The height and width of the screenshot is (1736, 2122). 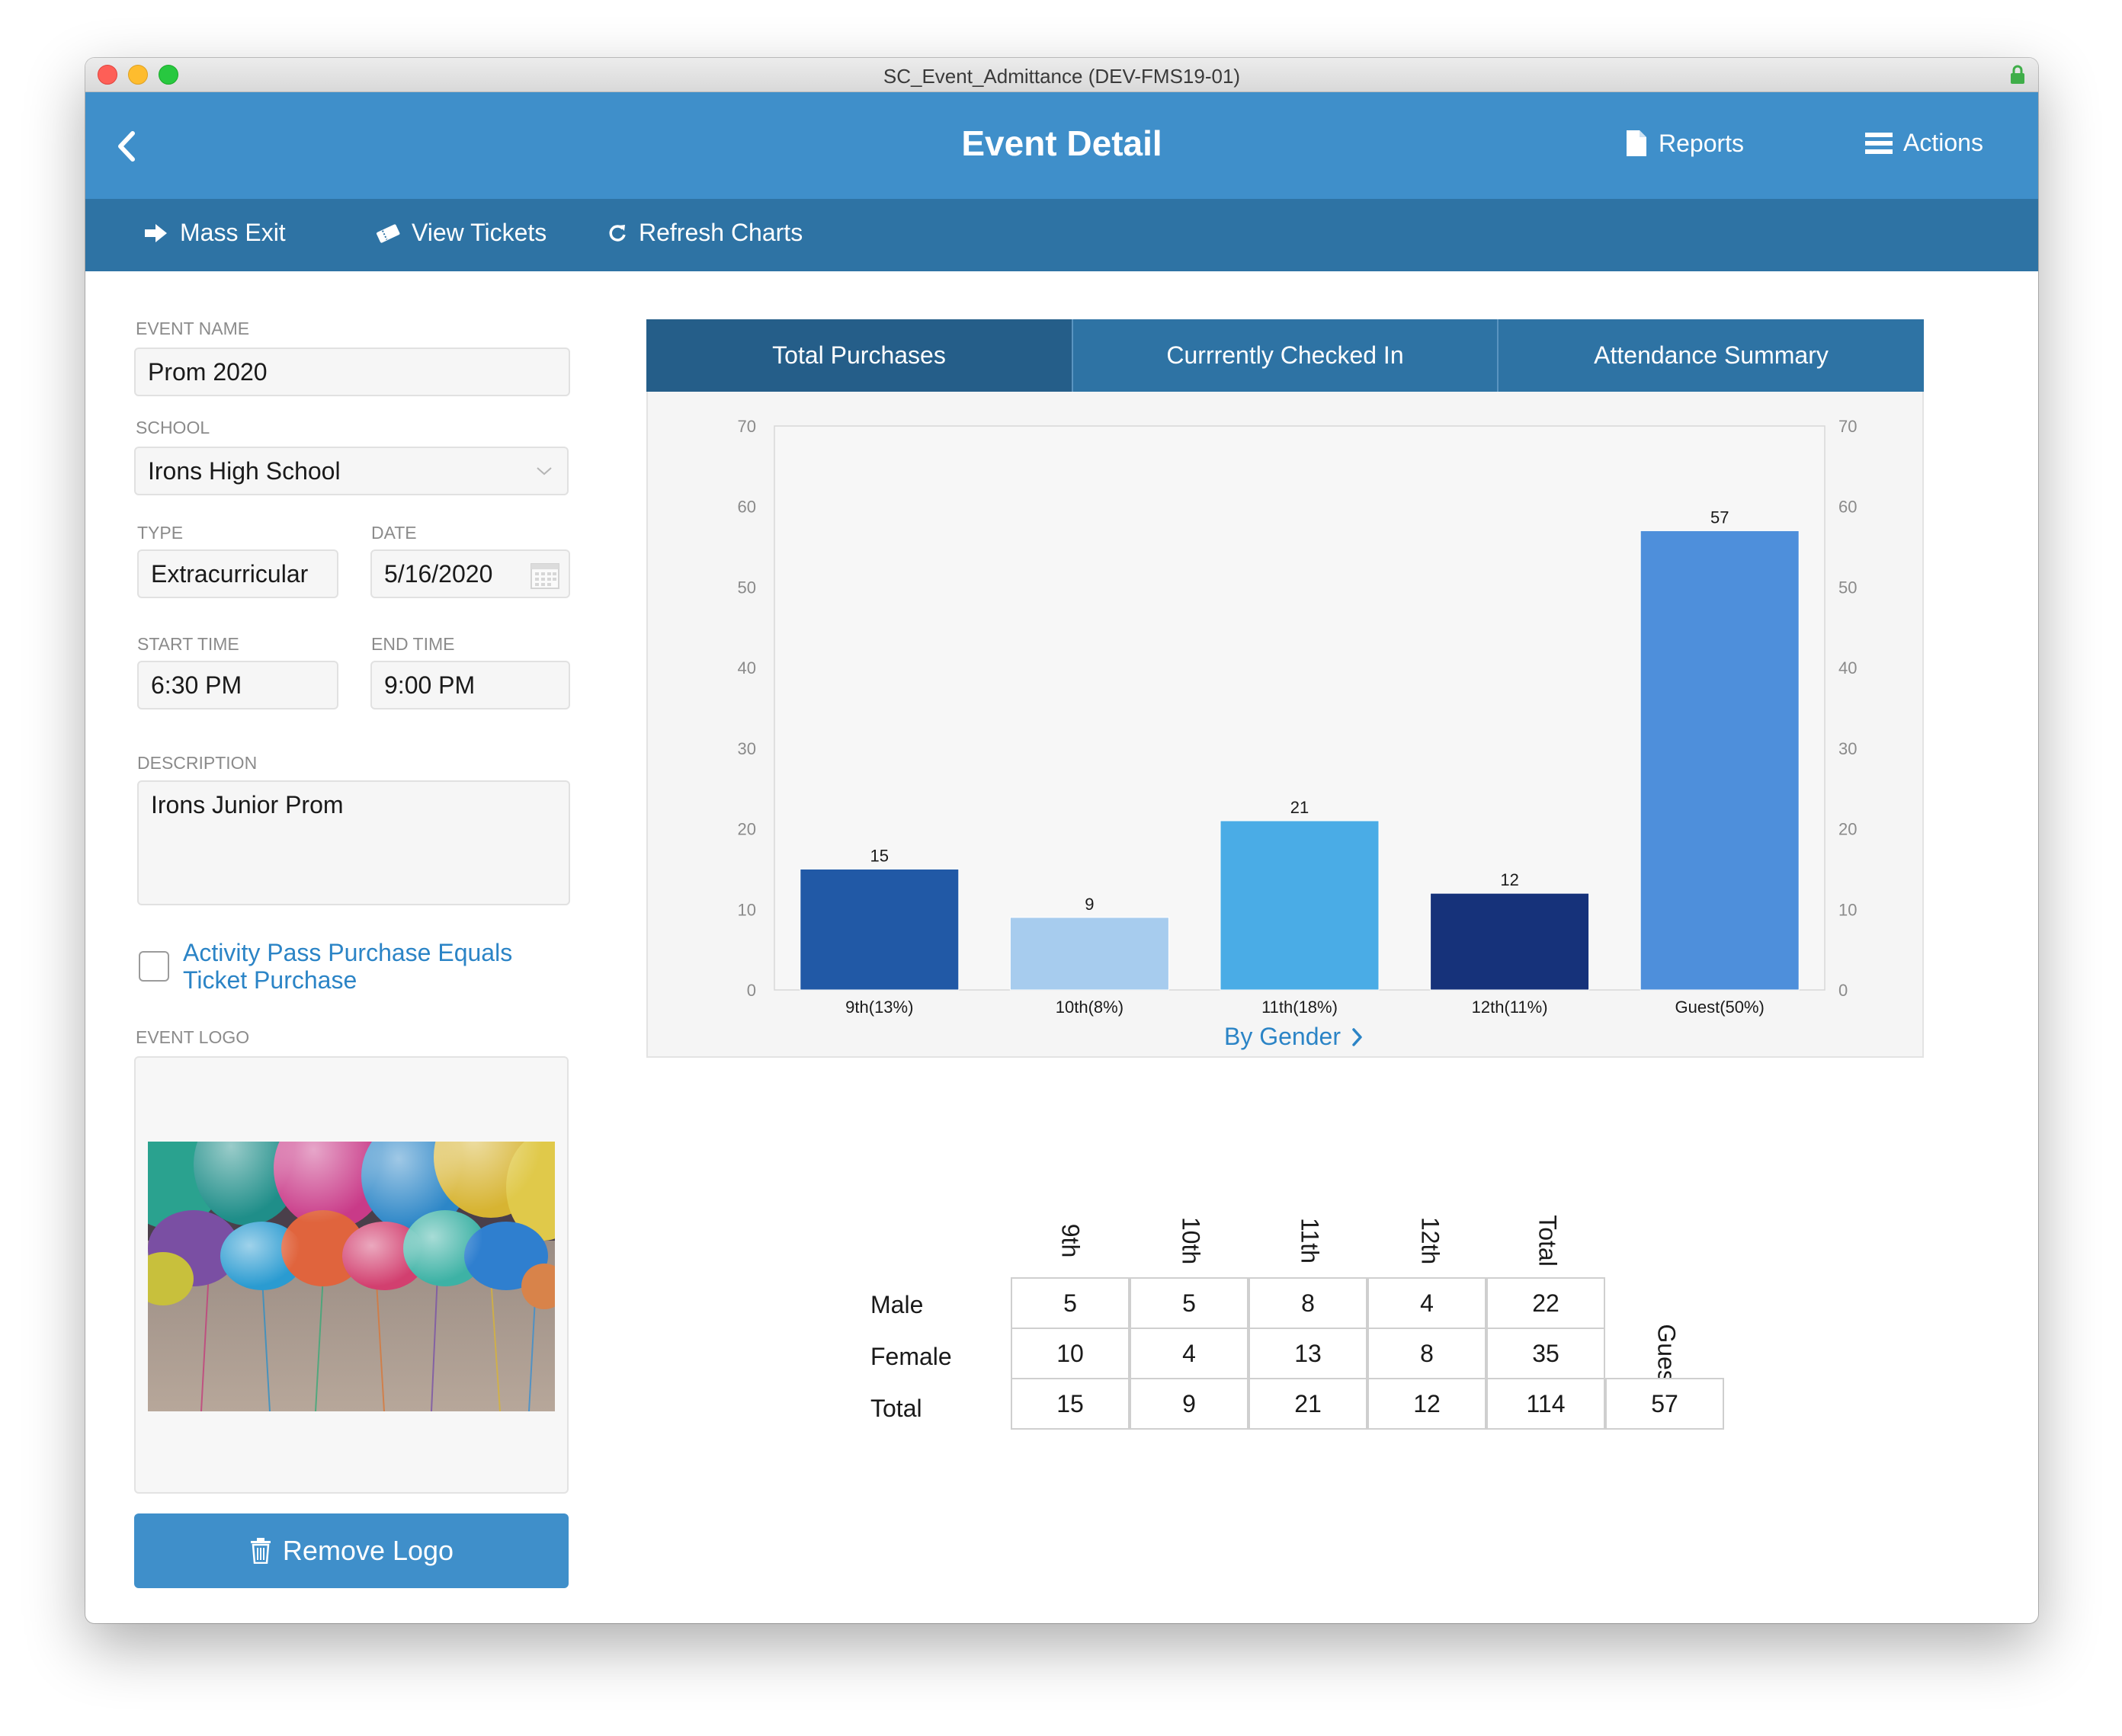 What do you see at coordinates (1299, 1007) in the screenshot?
I see `x-category-label: 11th(18%)` at bounding box center [1299, 1007].